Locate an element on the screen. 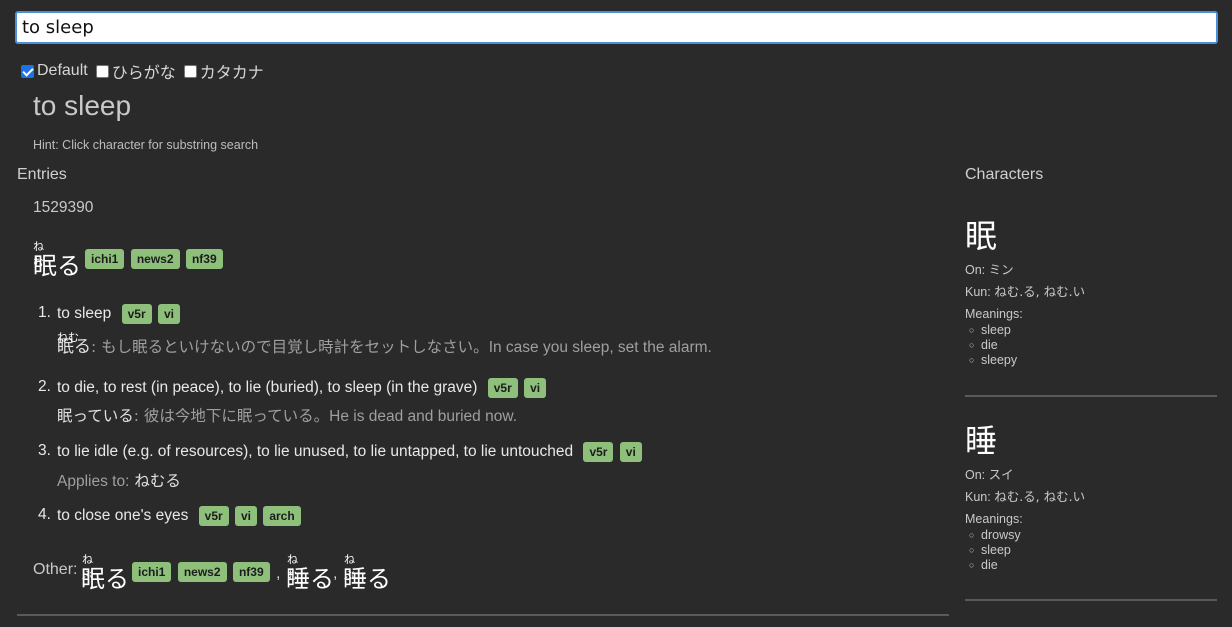 The width and height of the screenshot is (1232, 627). search-bar is located at coordinates (616, 27).